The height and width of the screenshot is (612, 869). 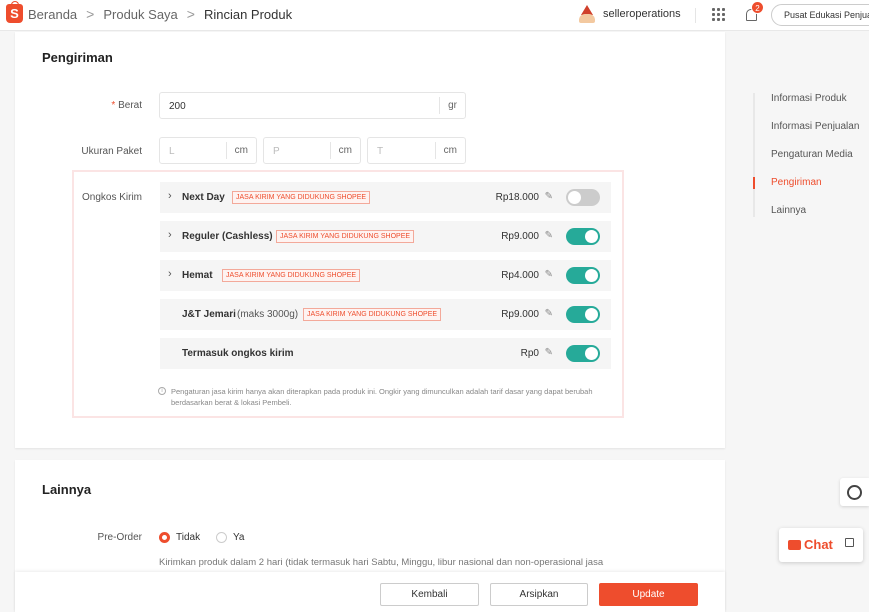 I want to click on archive-button: Arsipkan, so click(x=539, y=594).